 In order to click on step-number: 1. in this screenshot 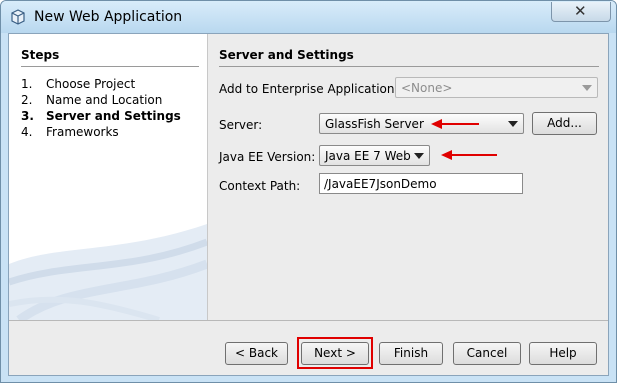, I will do `click(27, 84)`.